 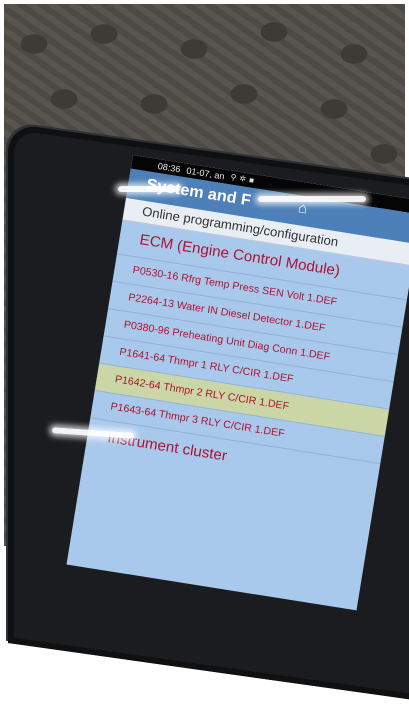 What do you see at coordinates (251, 180) in the screenshot?
I see `notification-icon: ■` at bounding box center [251, 180].